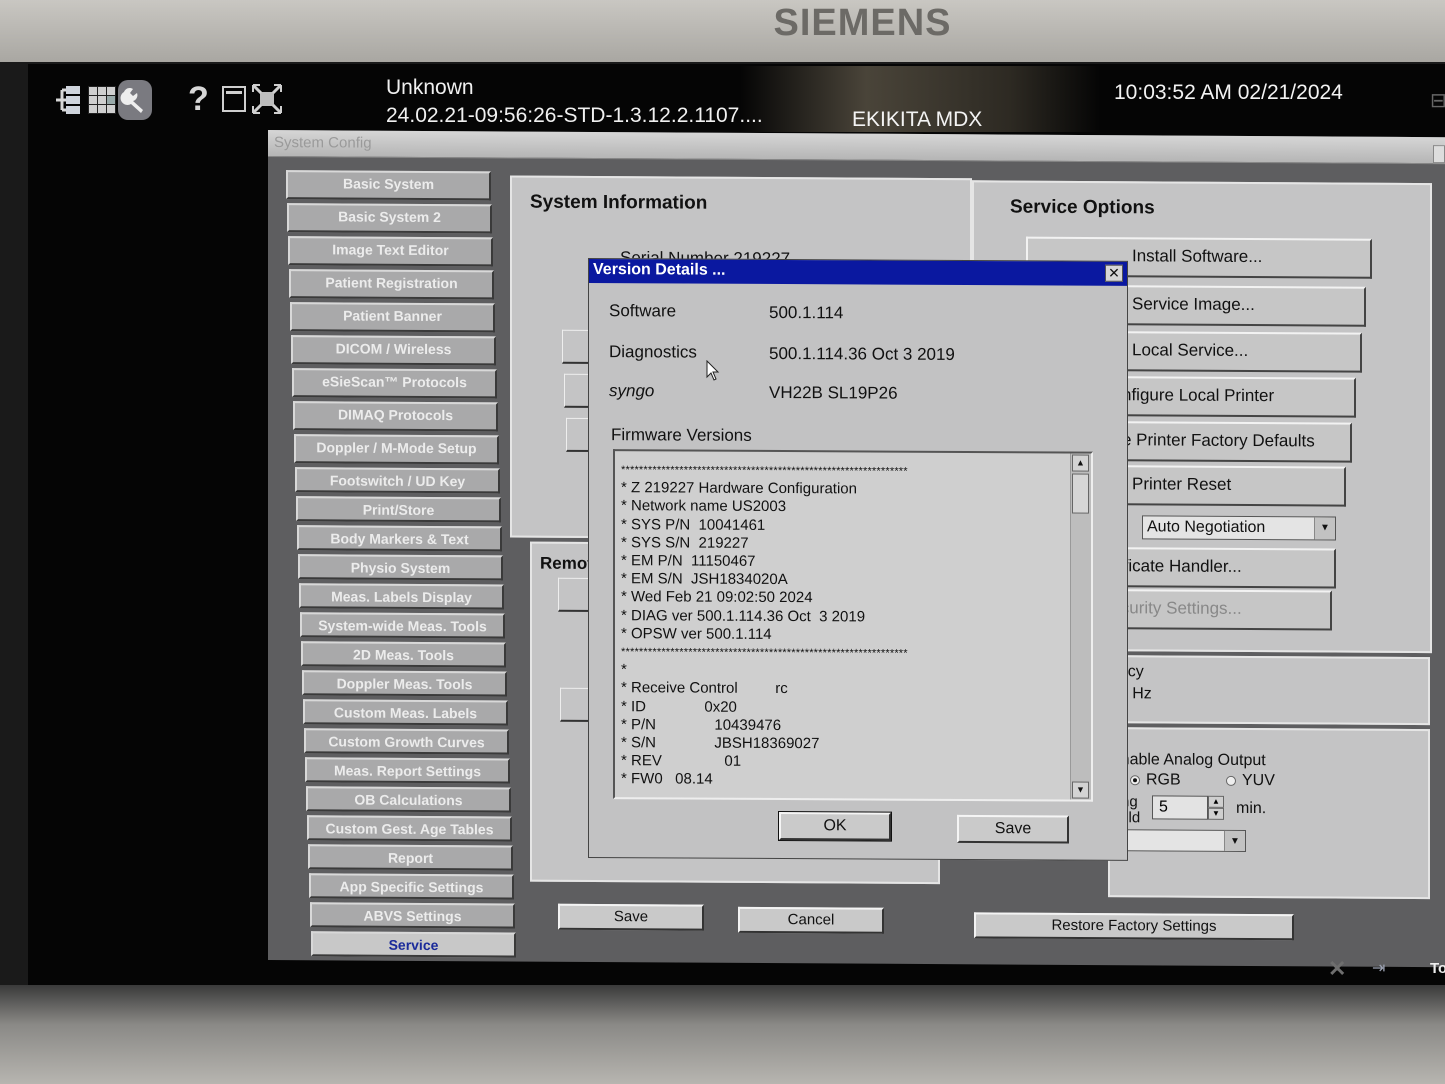 The image size is (1445, 1084). I want to click on yuv-radio, so click(1231, 780).